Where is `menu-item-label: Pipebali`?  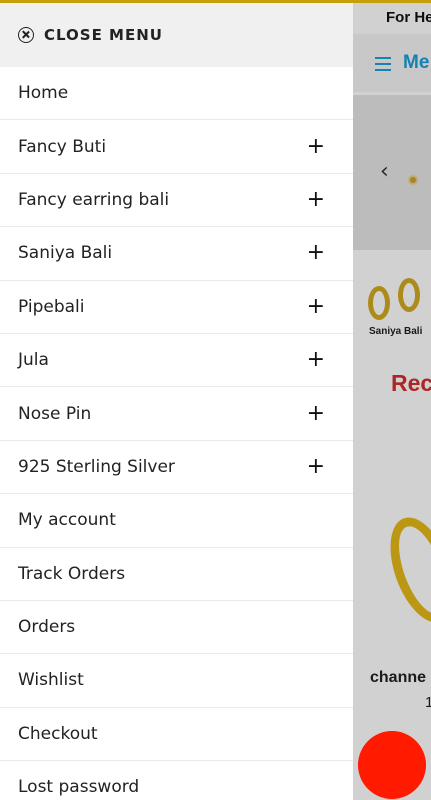 menu-item-label: Pipebali is located at coordinates (51, 307).